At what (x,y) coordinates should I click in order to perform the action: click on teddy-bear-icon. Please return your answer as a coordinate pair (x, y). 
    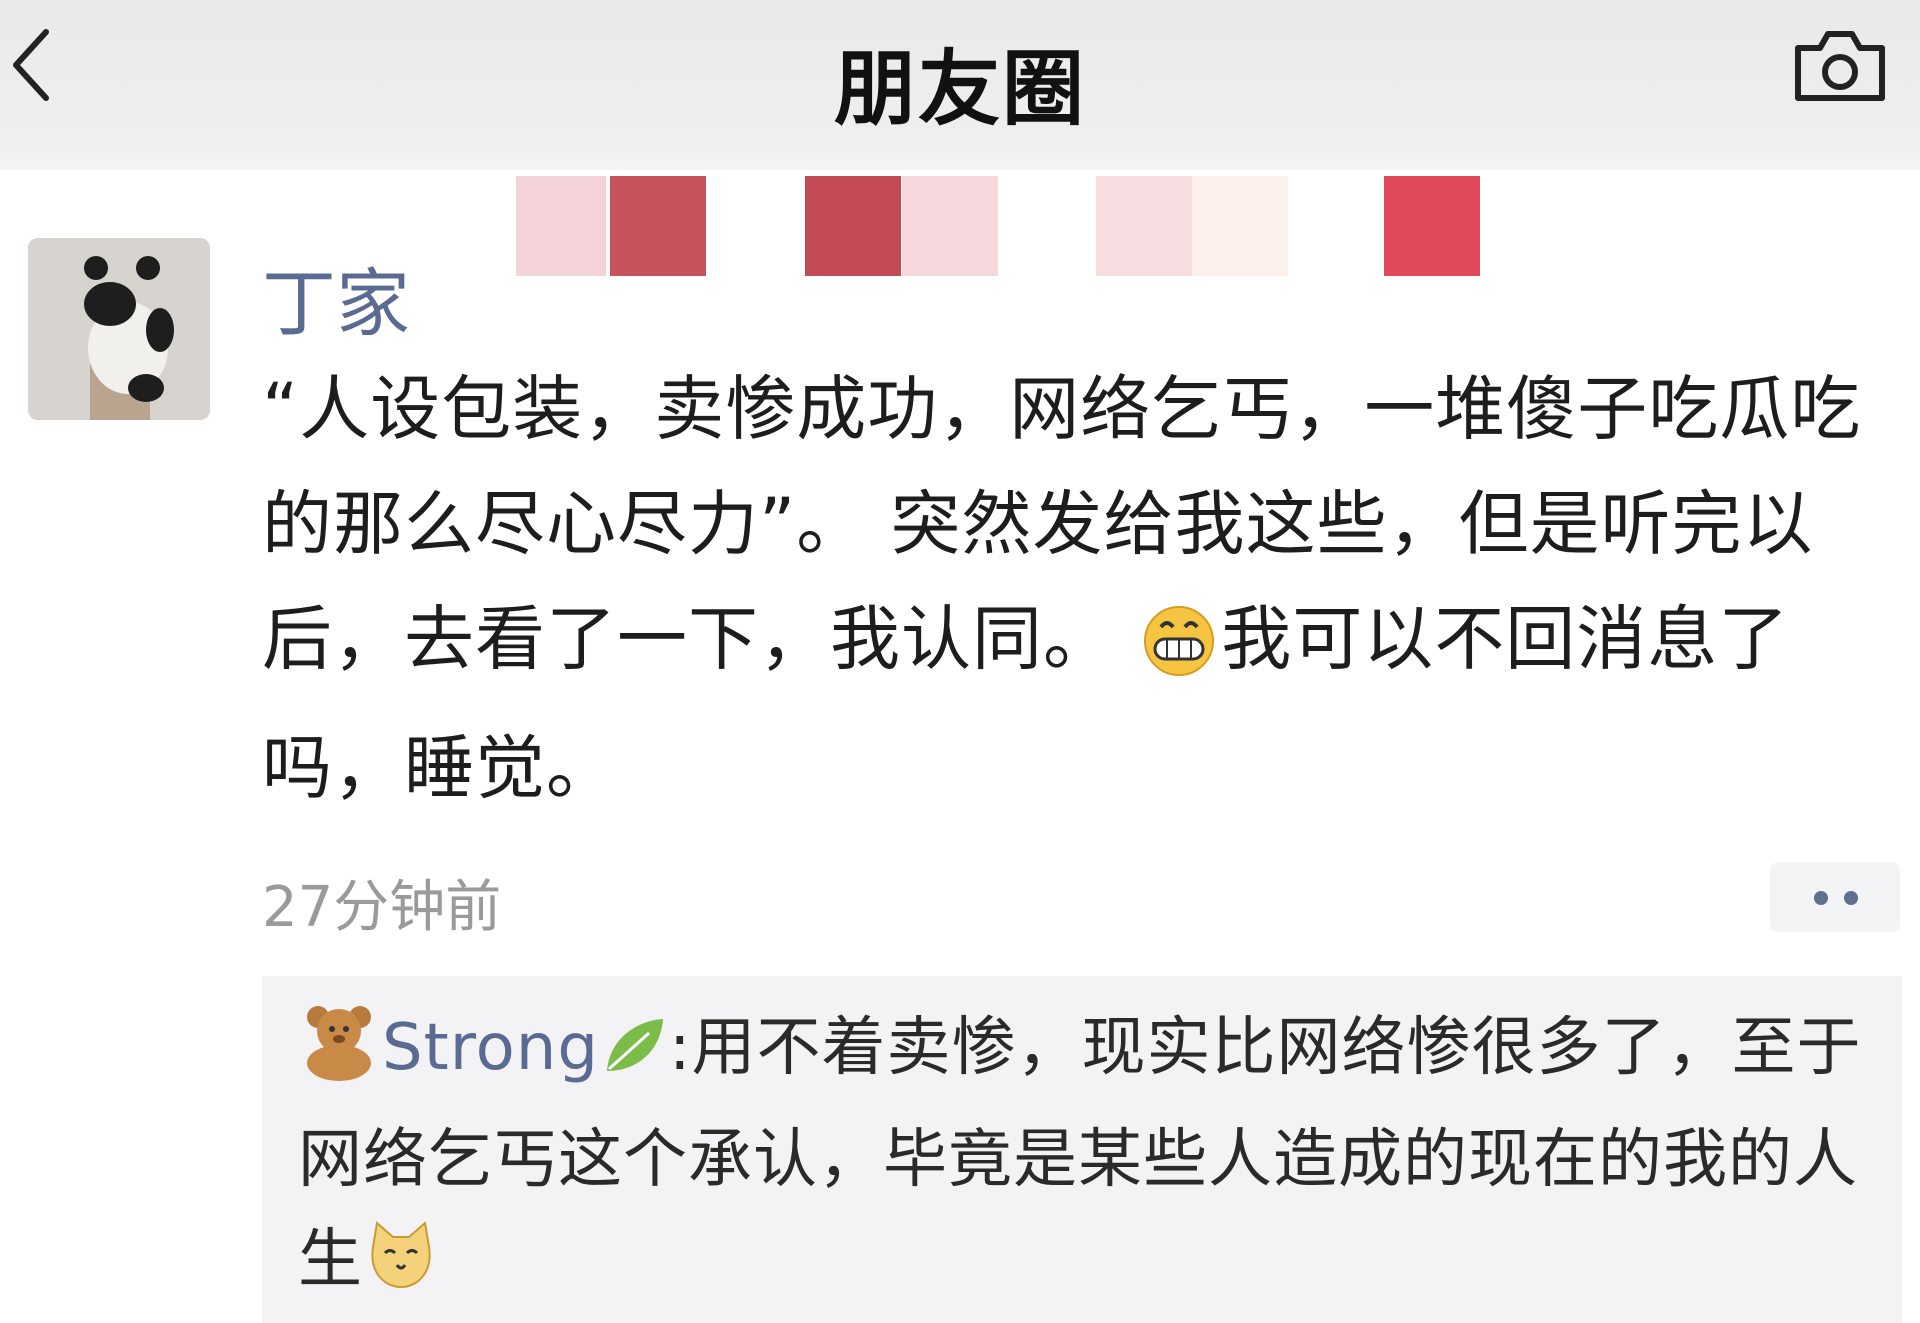
    Looking at the image, I should click on (340, 1055).